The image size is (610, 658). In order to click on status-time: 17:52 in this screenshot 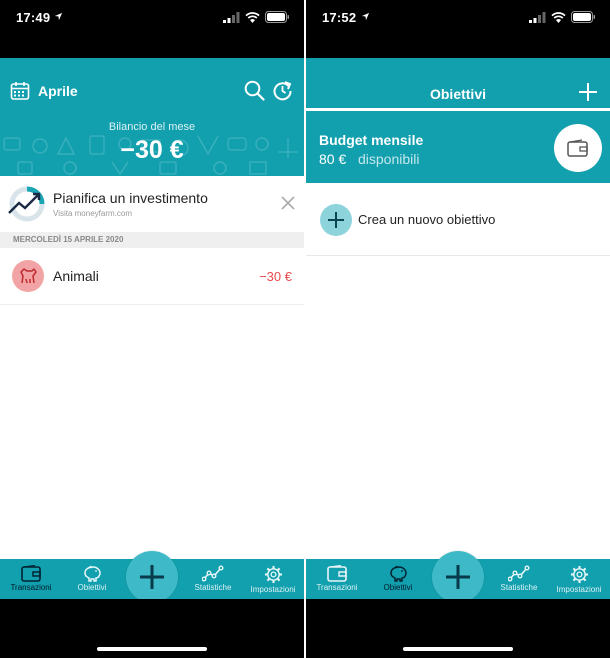, I will do `click(339, 17)`.